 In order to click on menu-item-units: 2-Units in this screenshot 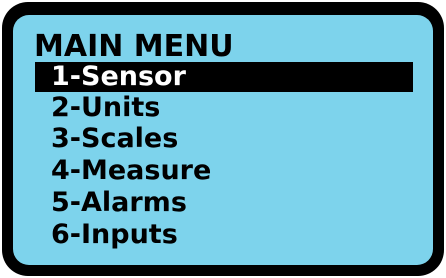, I will do `click(224, 108)`.